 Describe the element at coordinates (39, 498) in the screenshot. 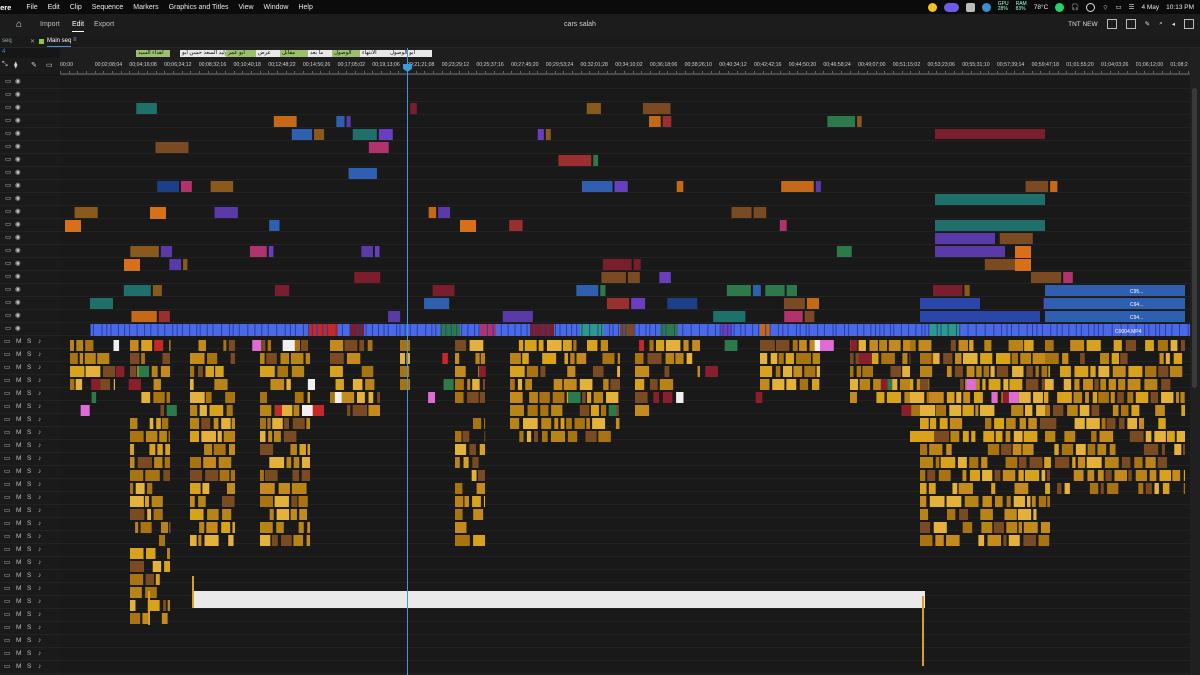

I see `mic-icon: ♪` at that location.